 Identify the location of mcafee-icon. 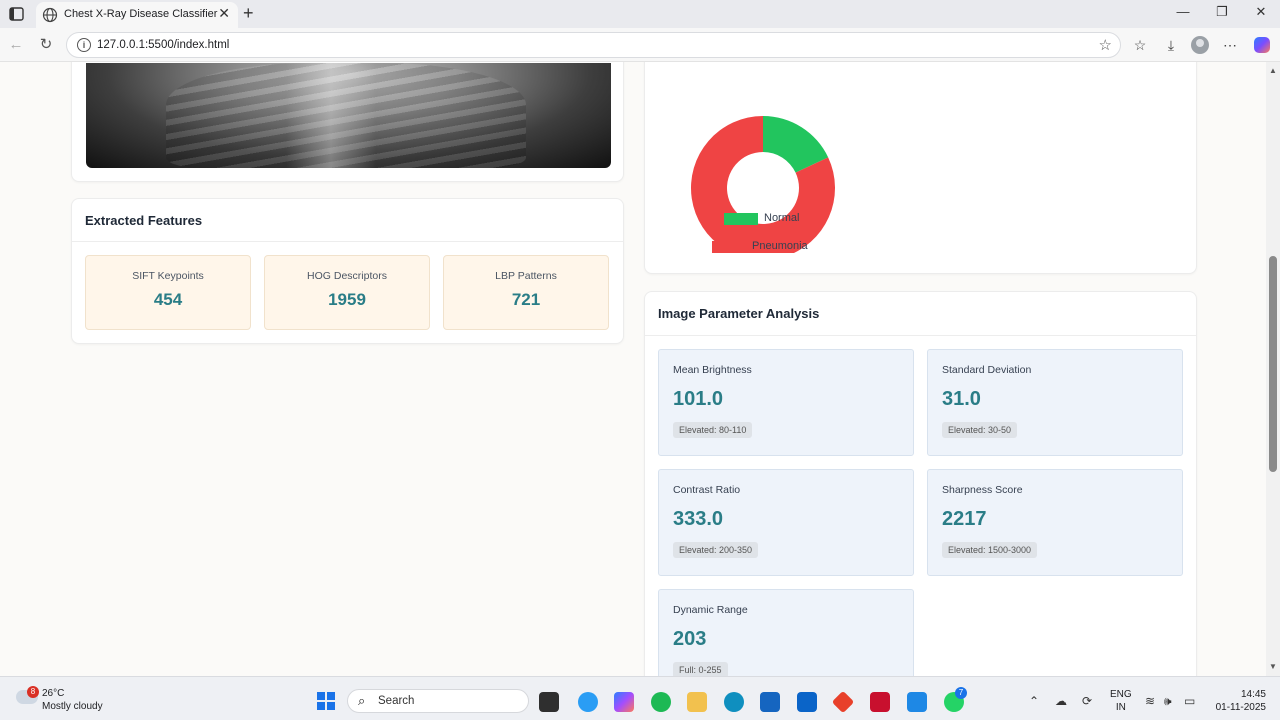
(880, 702).